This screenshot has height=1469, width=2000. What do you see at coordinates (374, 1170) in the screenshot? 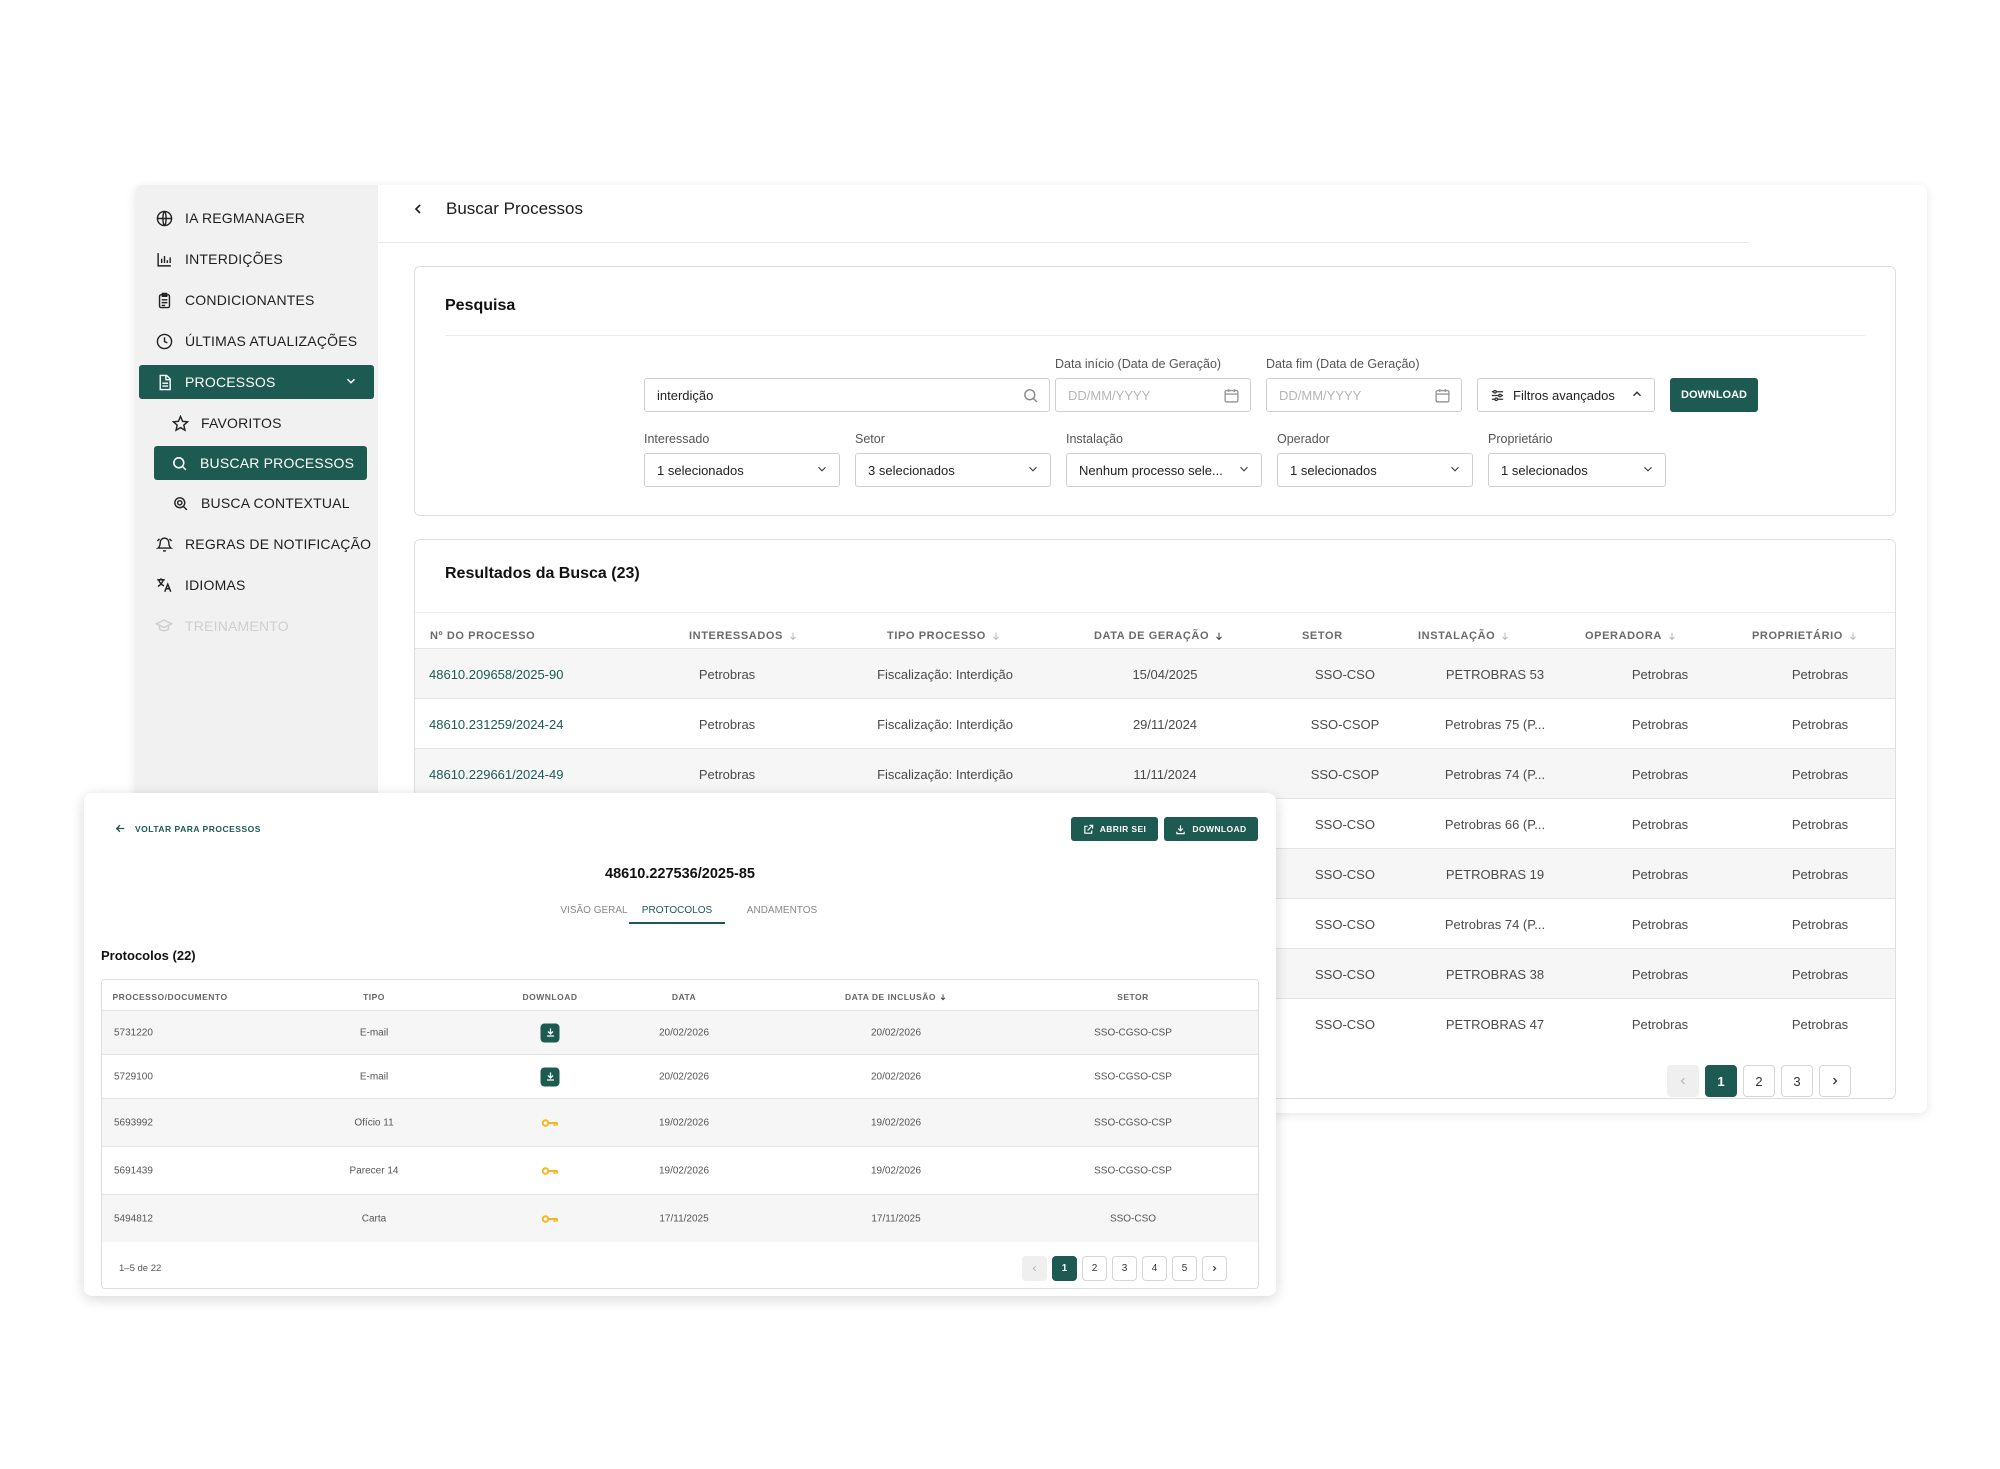
I see `cell-tipo: Parecer 14` at bounding box center [374, 1170].